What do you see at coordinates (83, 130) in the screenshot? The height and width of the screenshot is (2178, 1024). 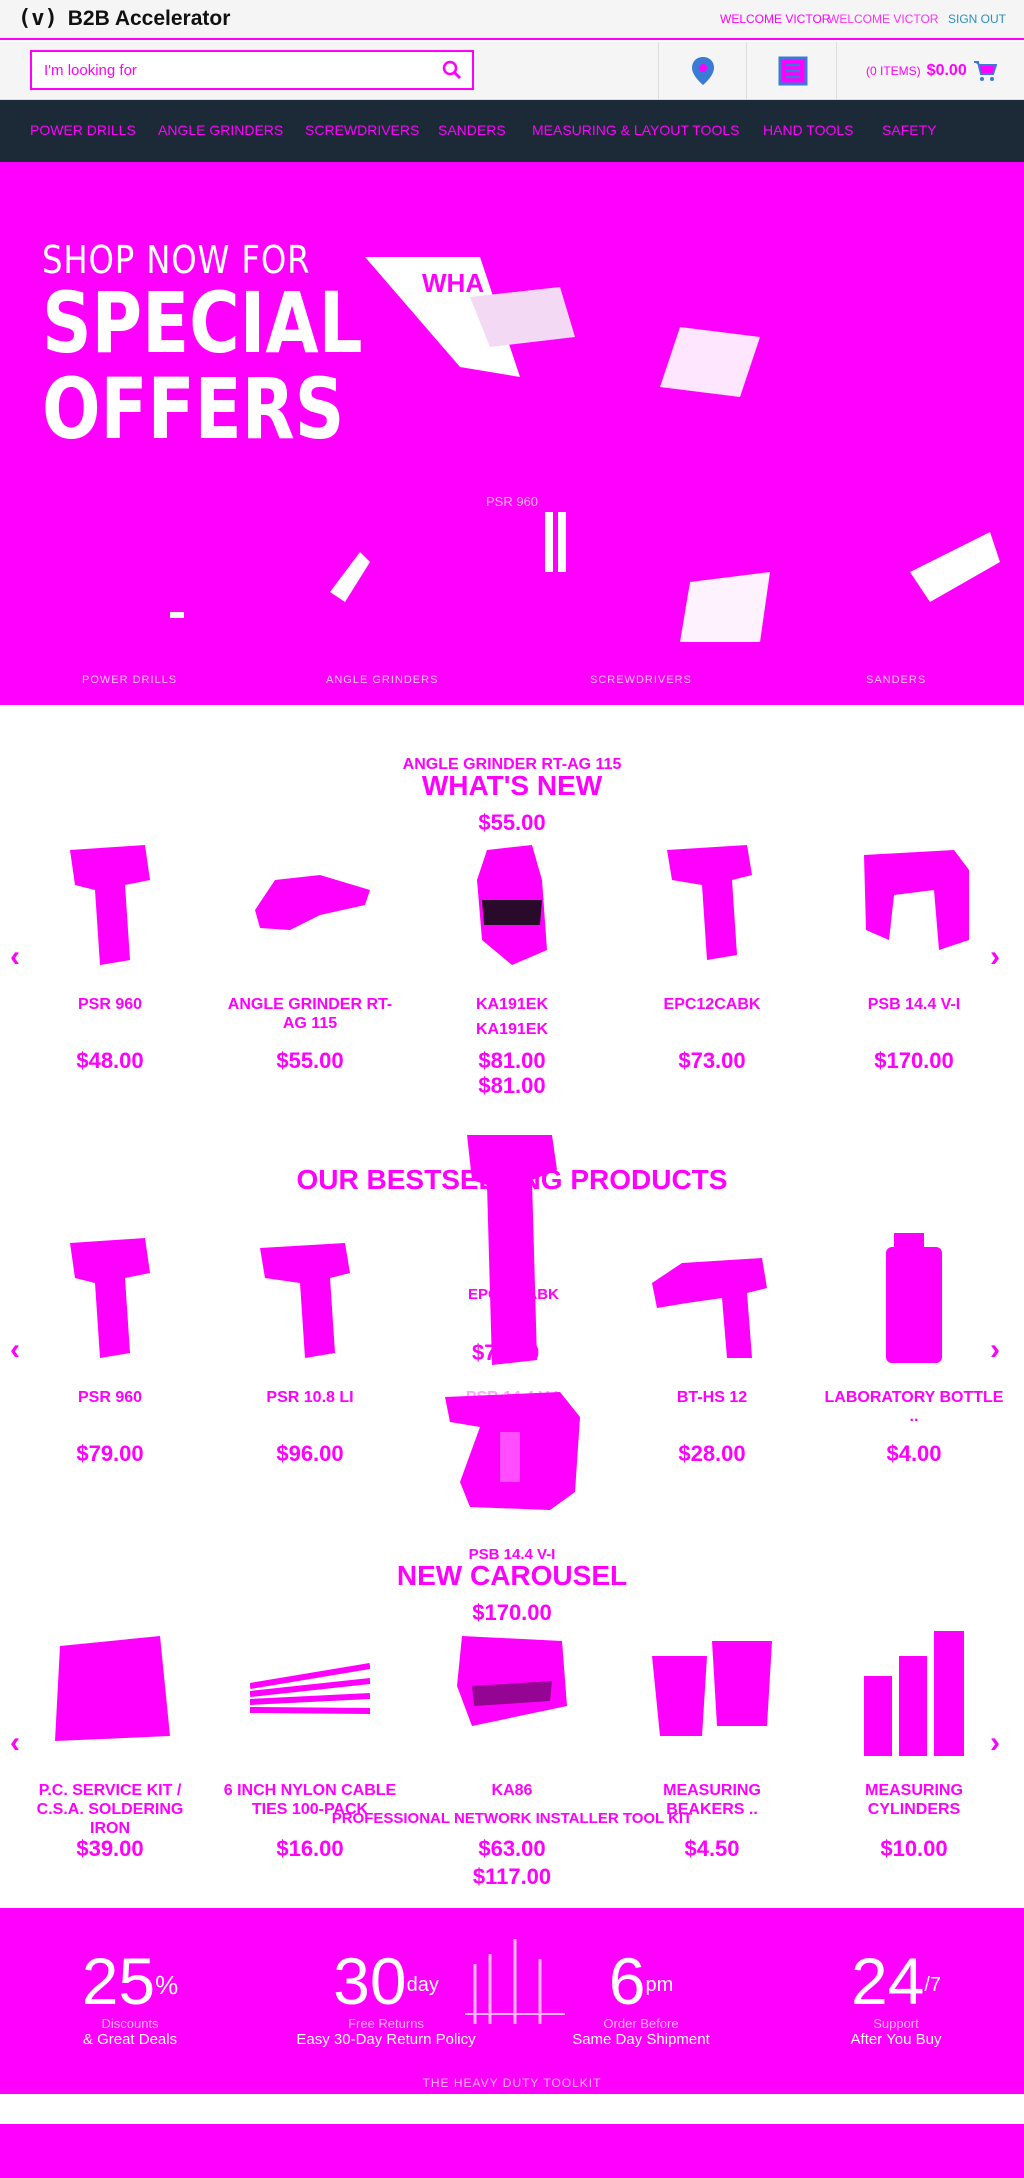 I see `nav-power-drills: POWER DRILLS` at bounding box center [83, 130].